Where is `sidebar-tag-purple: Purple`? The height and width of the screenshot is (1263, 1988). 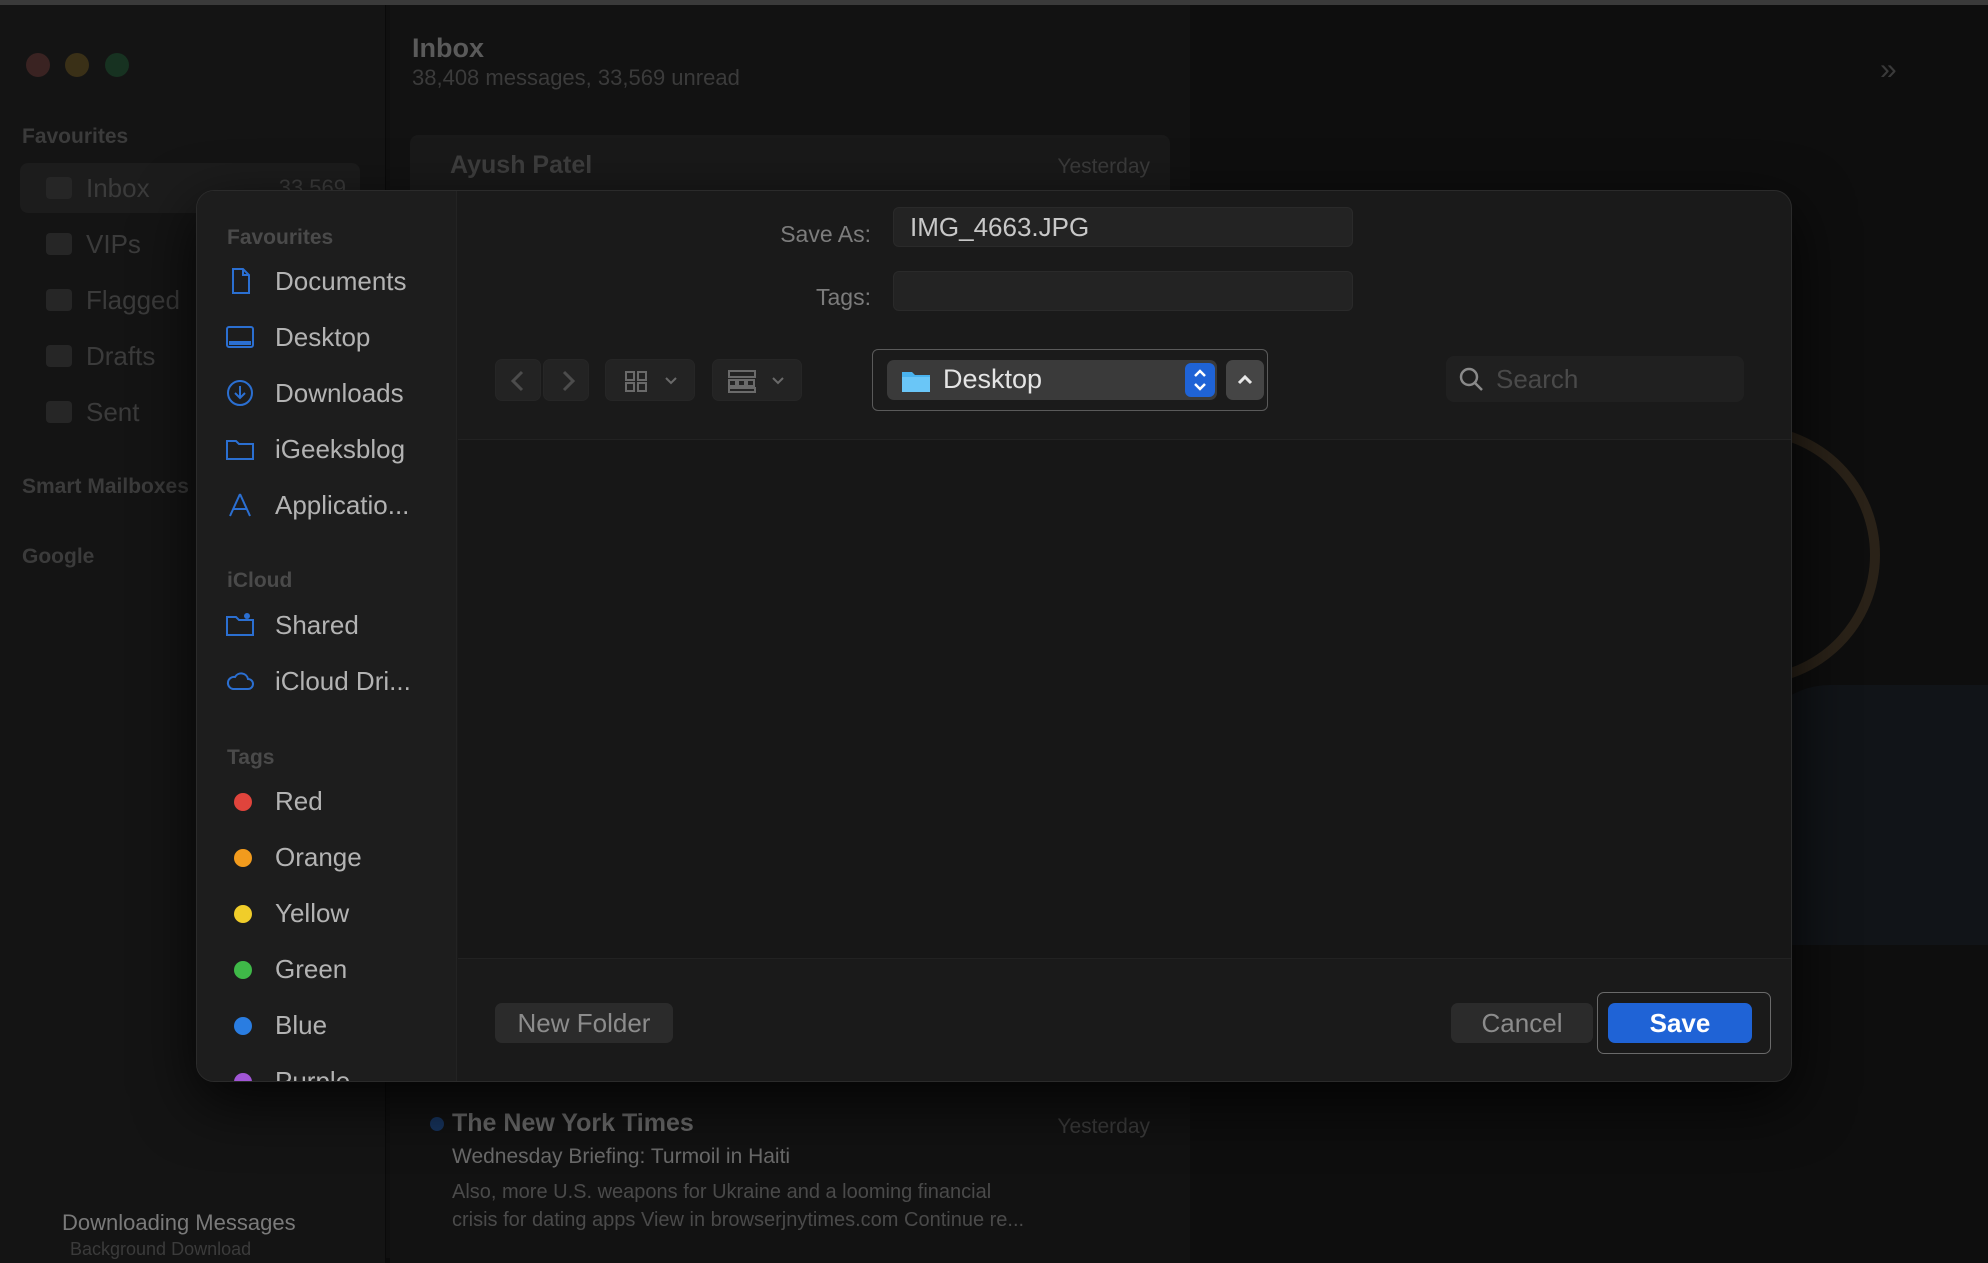
sidebar-tag-purple: Purple is located at coordinates (340, 1069).